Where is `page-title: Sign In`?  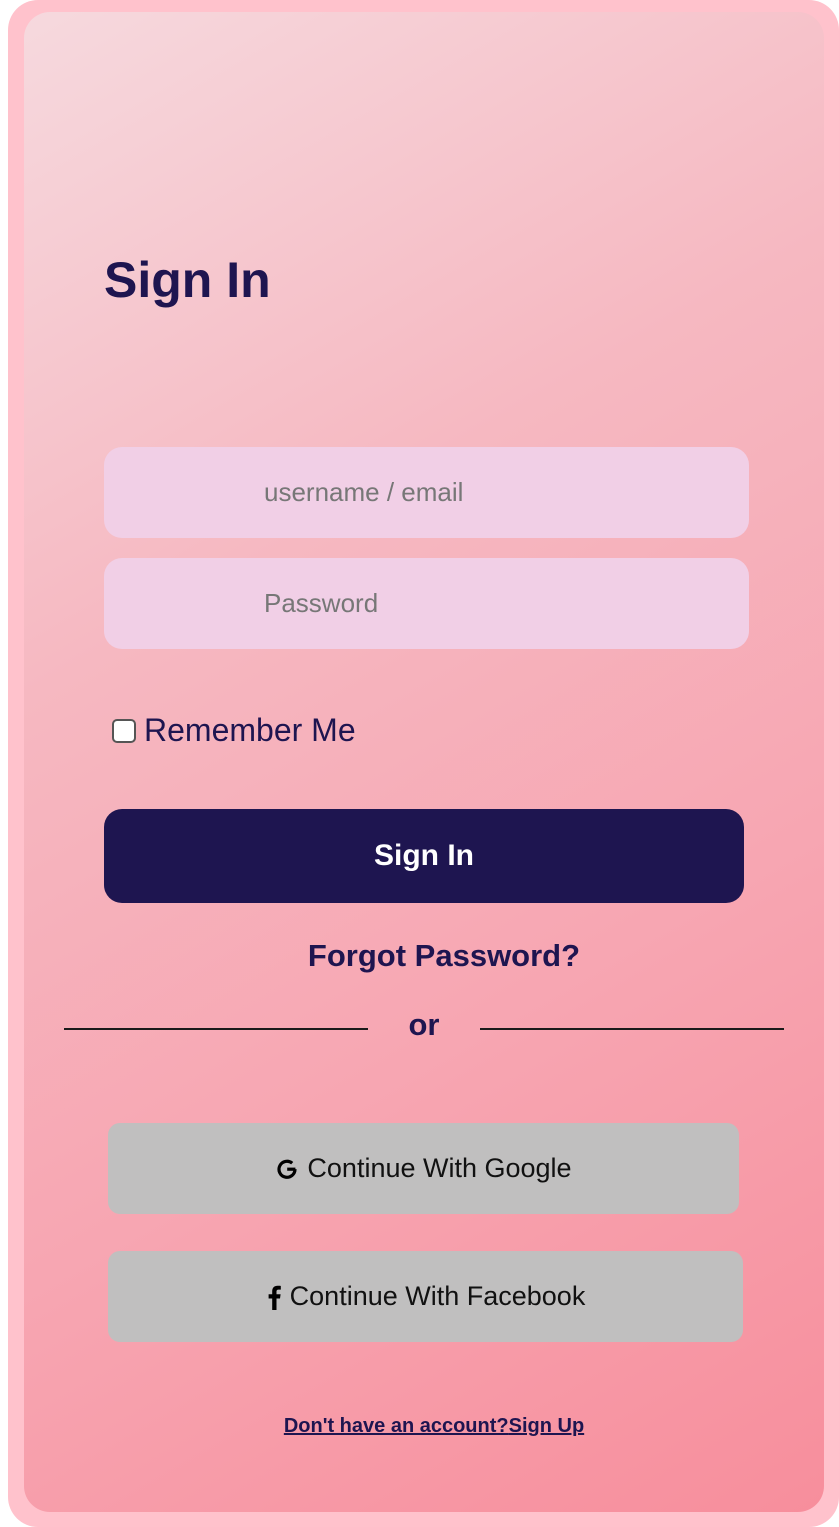 page-title: Sign In is located at coordinates (187, 280).